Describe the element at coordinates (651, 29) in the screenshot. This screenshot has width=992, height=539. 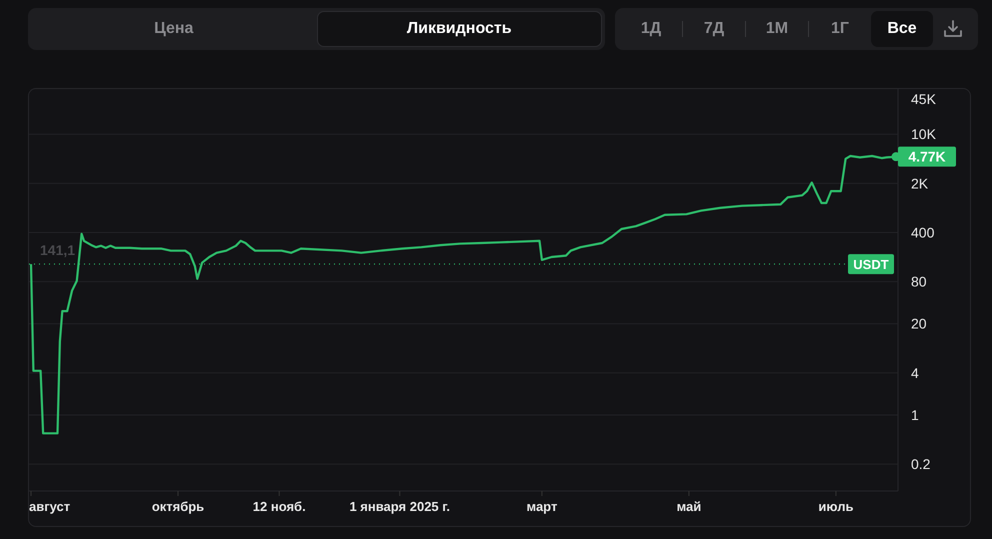
I see `period-button: 1Д` at that location.